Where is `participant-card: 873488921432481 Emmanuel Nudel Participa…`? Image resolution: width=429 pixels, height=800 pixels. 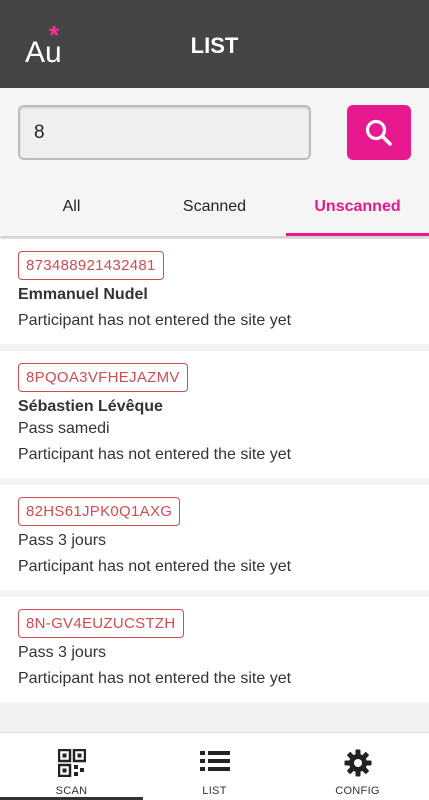
participant-card: 873488921432481 Emmanuel Nudel Participa… is located at coordinates (214, 291).